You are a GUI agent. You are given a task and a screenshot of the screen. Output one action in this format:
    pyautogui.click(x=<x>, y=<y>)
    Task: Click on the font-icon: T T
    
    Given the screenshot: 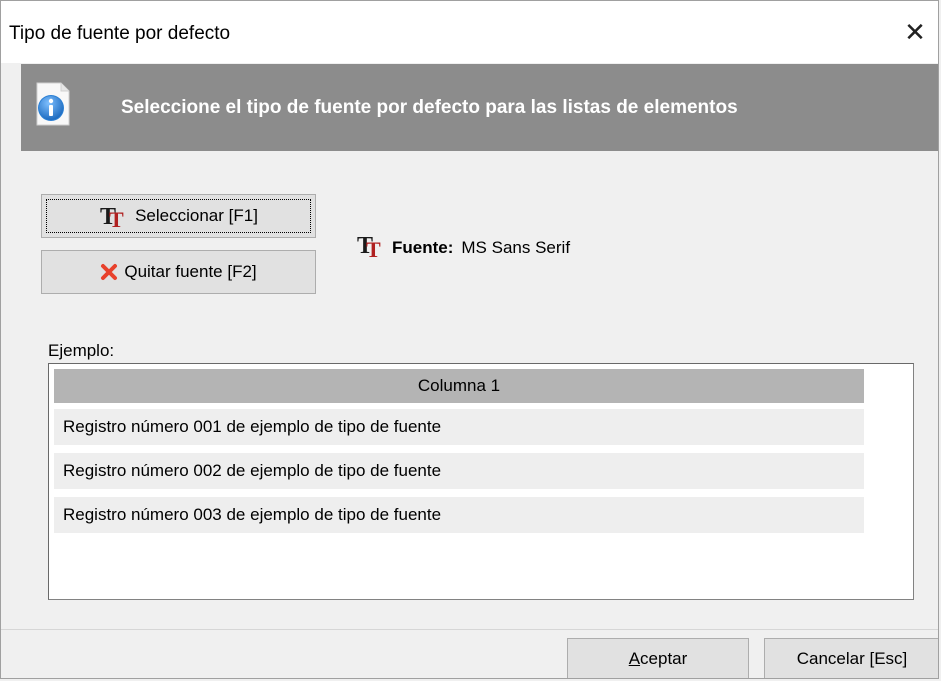 What is the action you would take?
    pyautogui.click(x=371, y=247)
    